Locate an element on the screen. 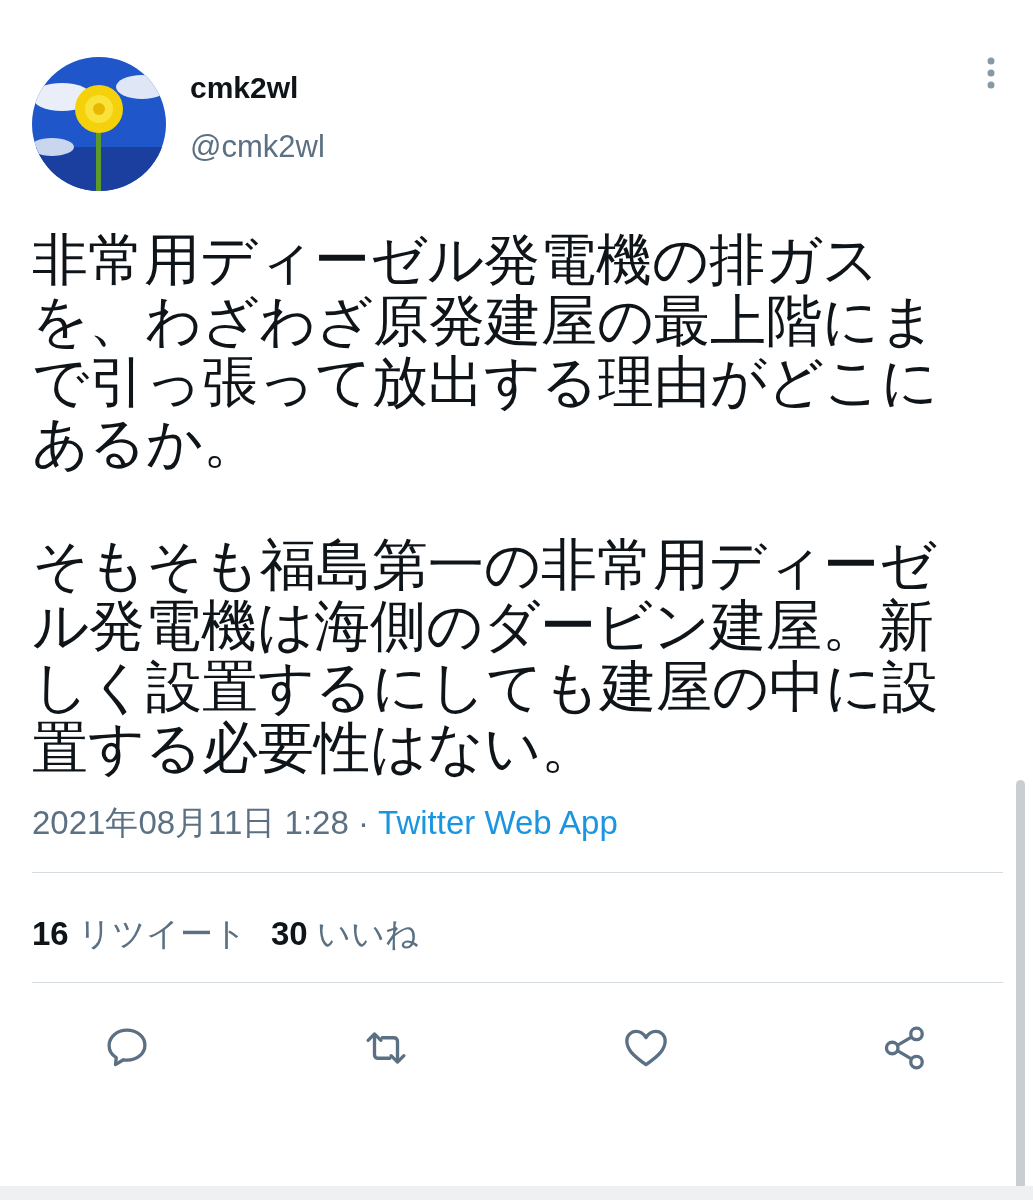  stat-label: リツイート is located at coordinates (162, 933).